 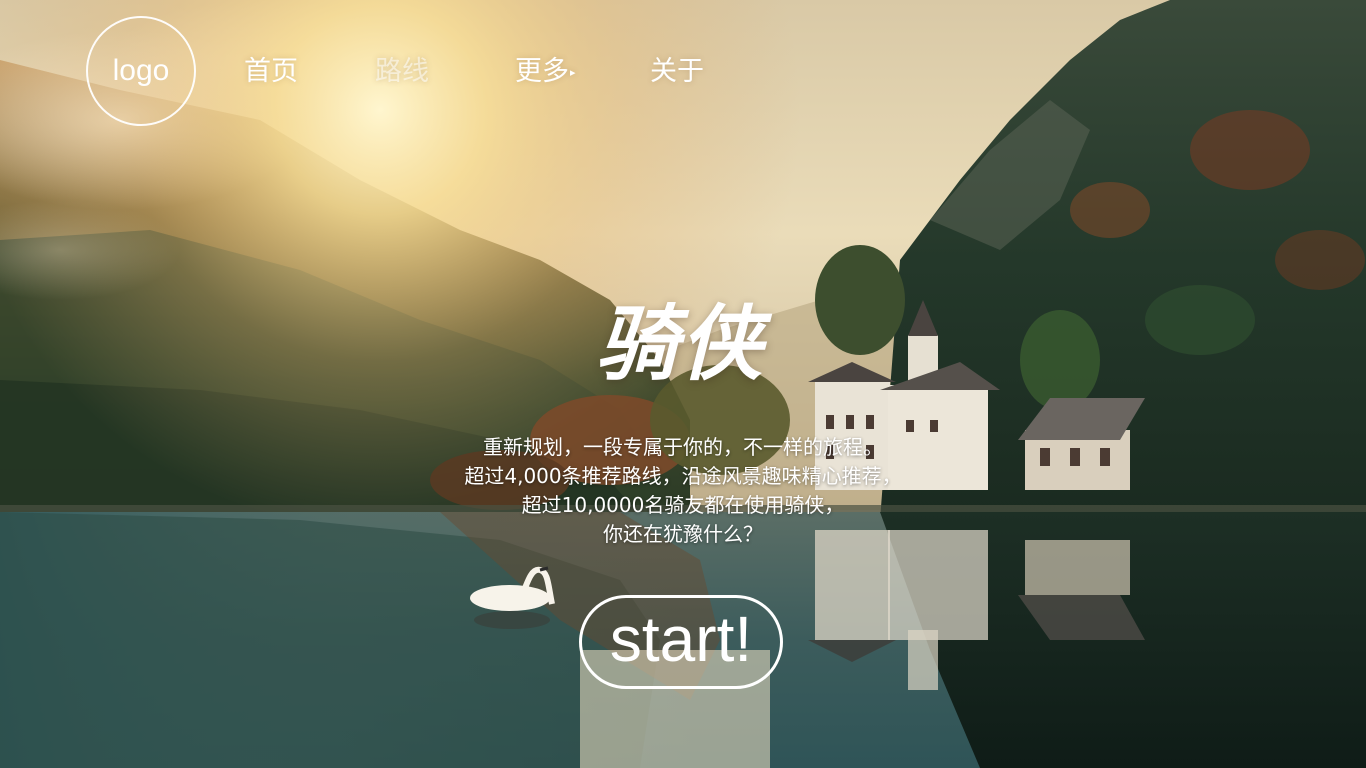 I want to click on logo: logo, so click(x=141, y=71).